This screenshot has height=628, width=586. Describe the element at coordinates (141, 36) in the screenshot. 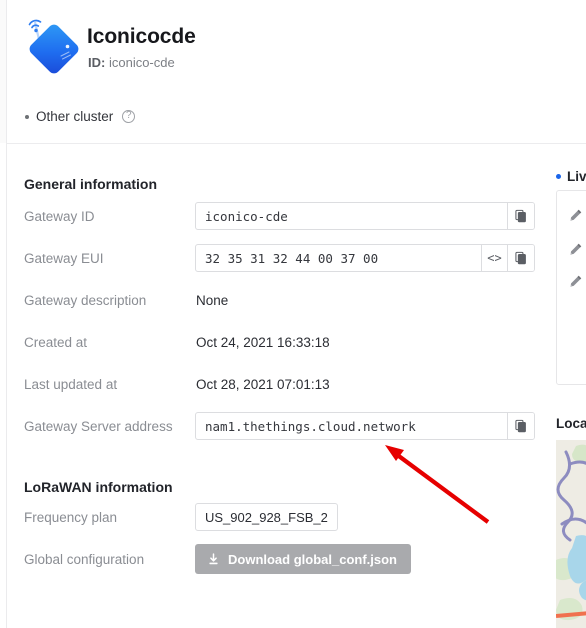

I see `page-title: Iconicocde` at that location.